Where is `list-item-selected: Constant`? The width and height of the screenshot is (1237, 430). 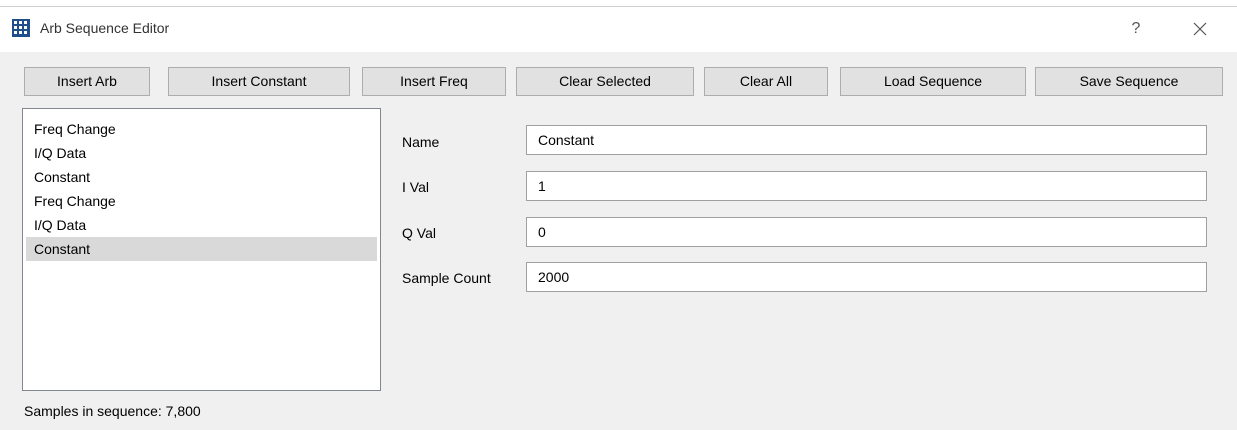 list-item-selected: Constant is located at coordinates (201, 249).